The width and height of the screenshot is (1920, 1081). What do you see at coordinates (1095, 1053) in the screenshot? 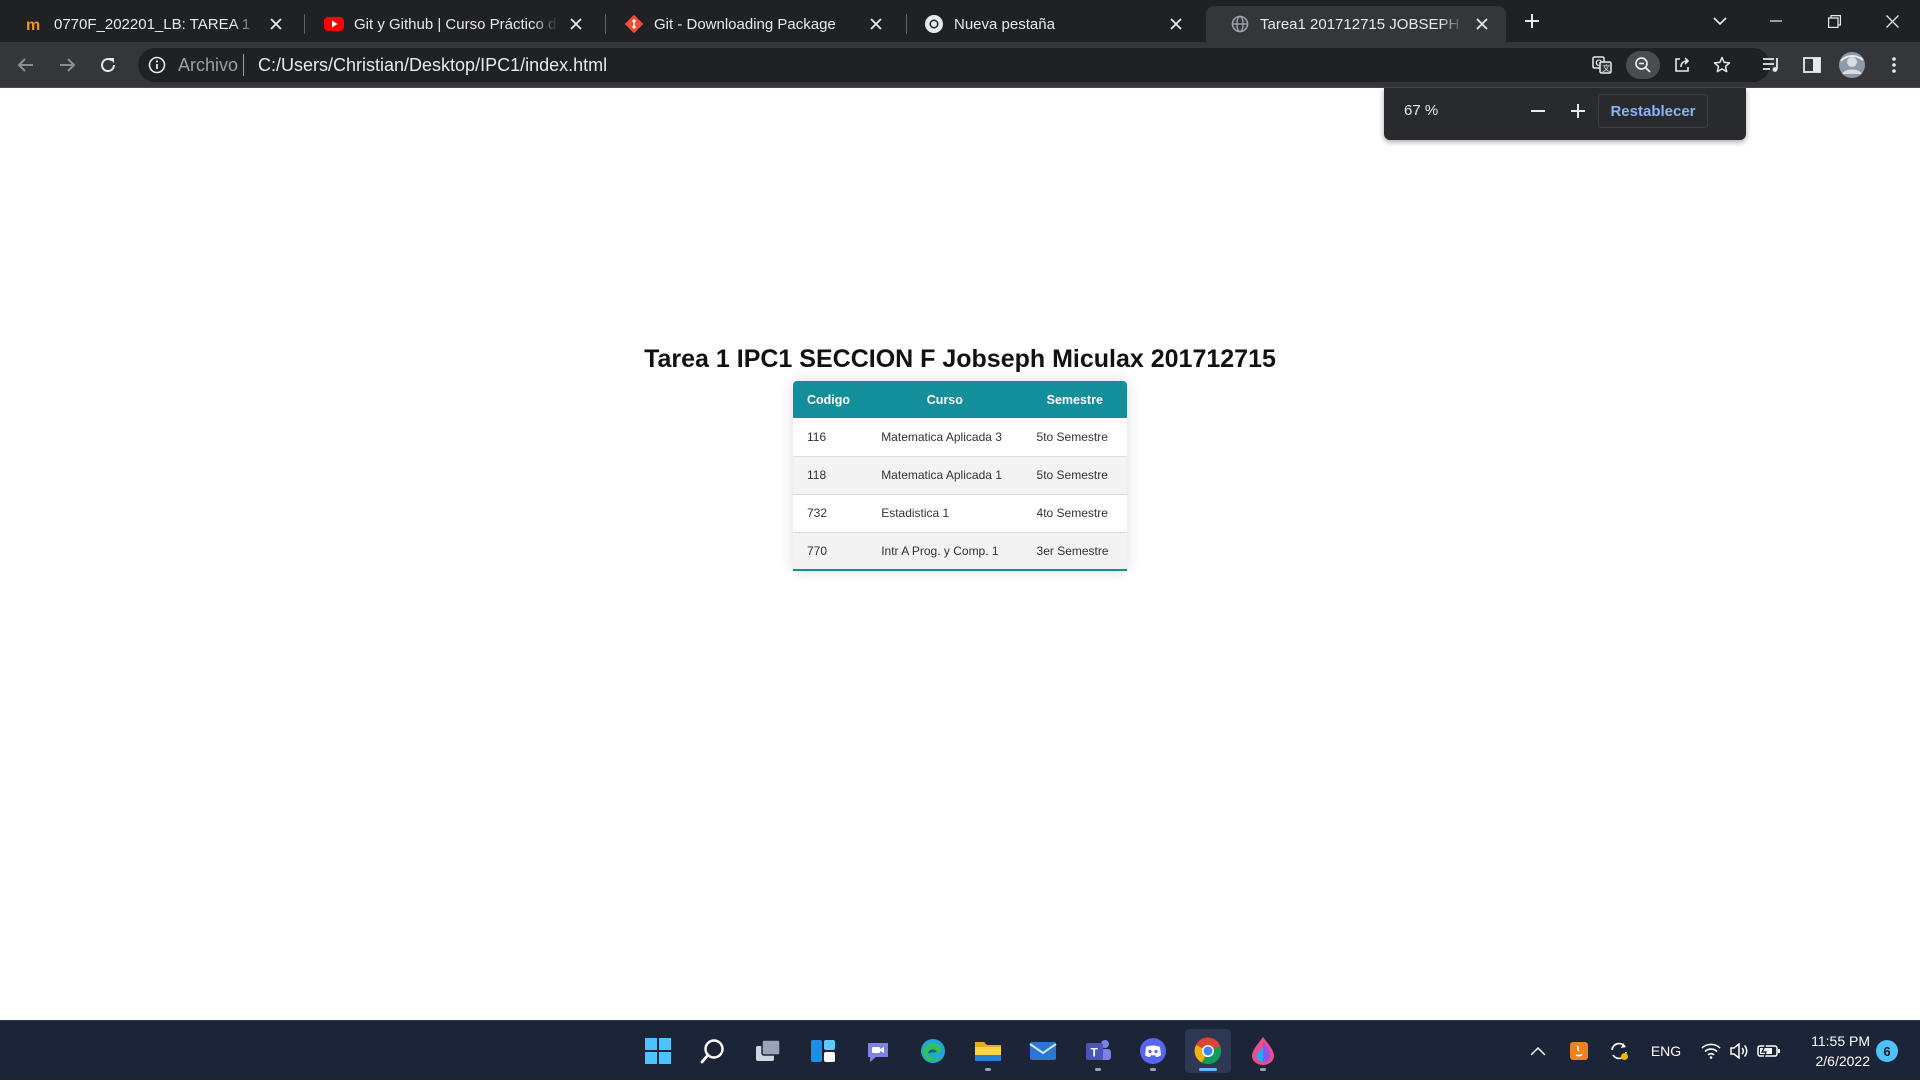
I see `svg-text: T` at bounding box center [1095, 1053].